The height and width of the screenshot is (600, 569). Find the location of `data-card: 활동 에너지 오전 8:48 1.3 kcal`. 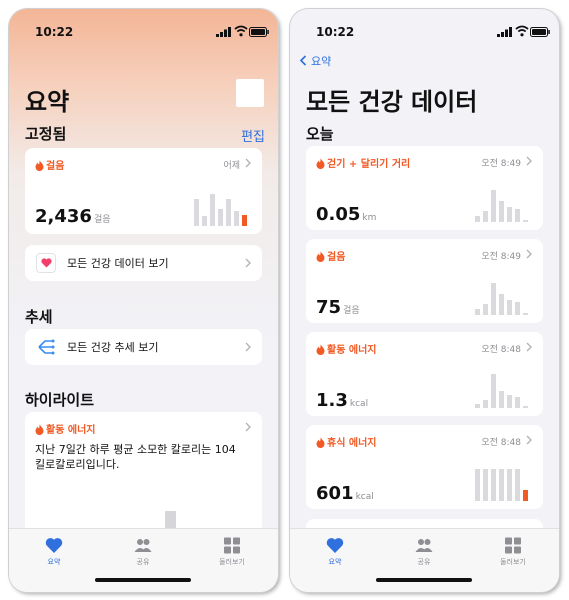

data-card: 활동 에너지 오전 8:48 1.3 kcal is located at coordinates (424, 374).